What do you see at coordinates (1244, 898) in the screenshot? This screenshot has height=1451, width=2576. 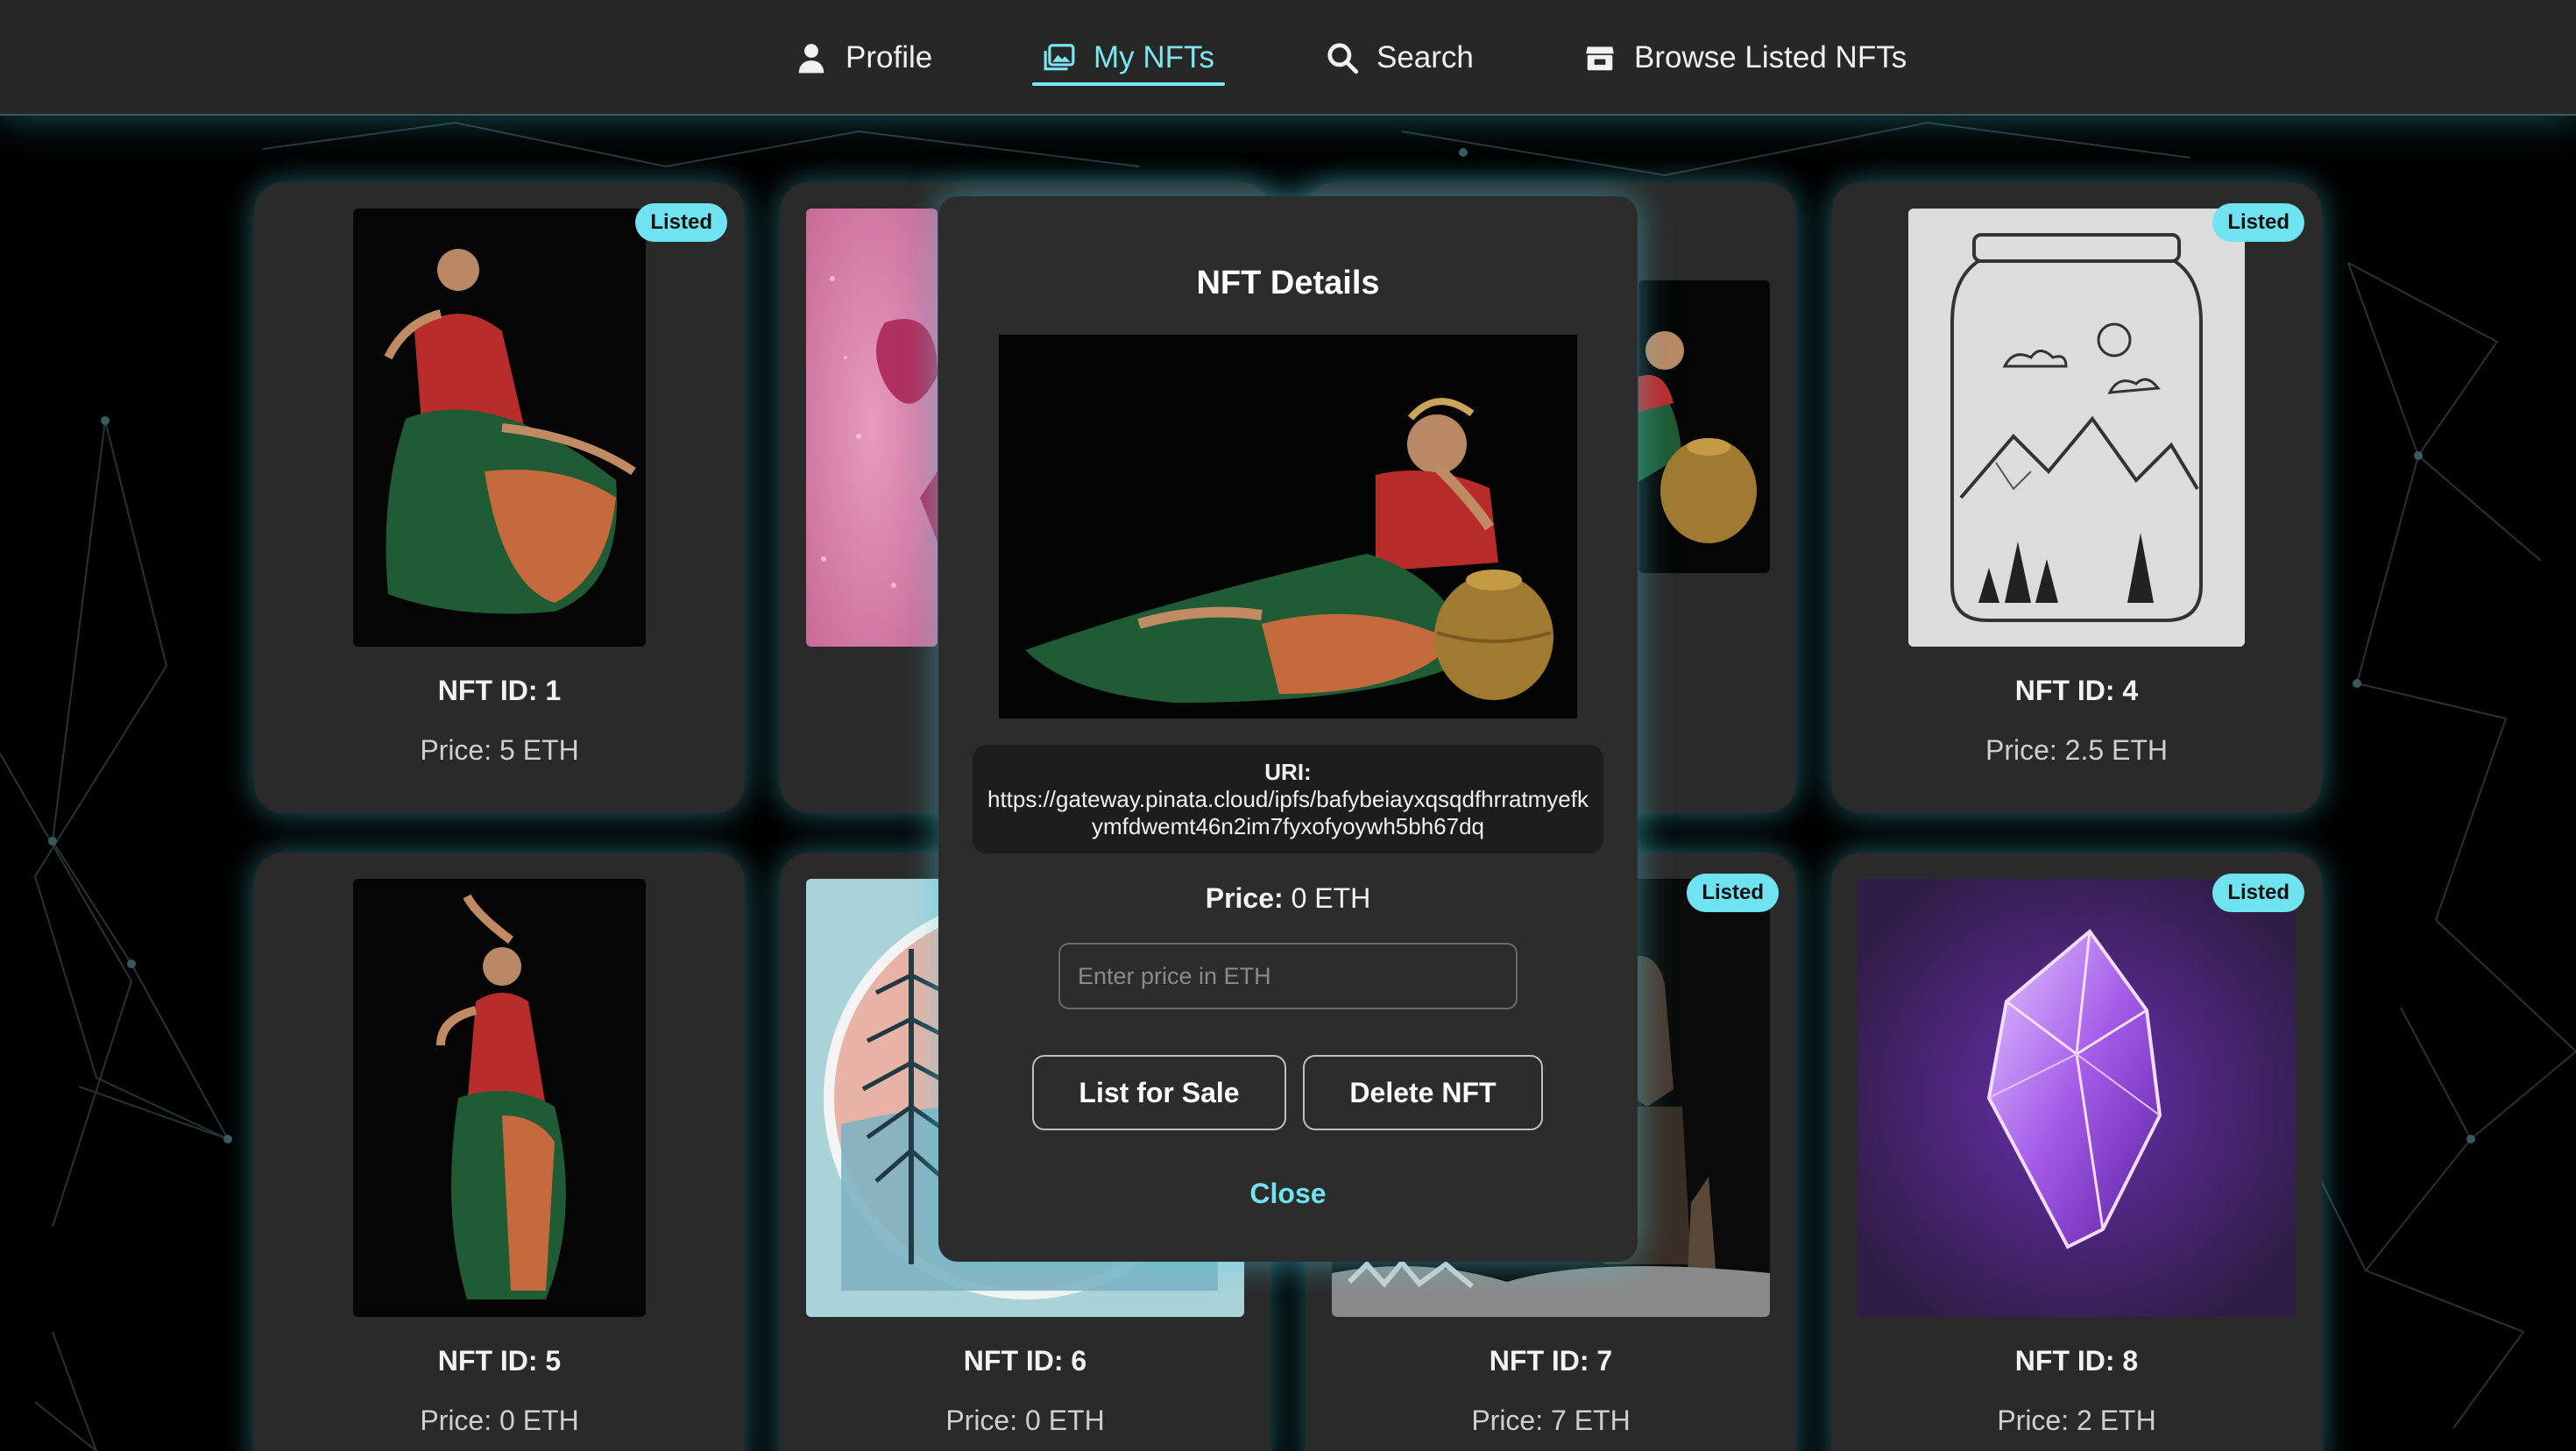 I see `price-label: Price:` at bounding box center [1244, 898].